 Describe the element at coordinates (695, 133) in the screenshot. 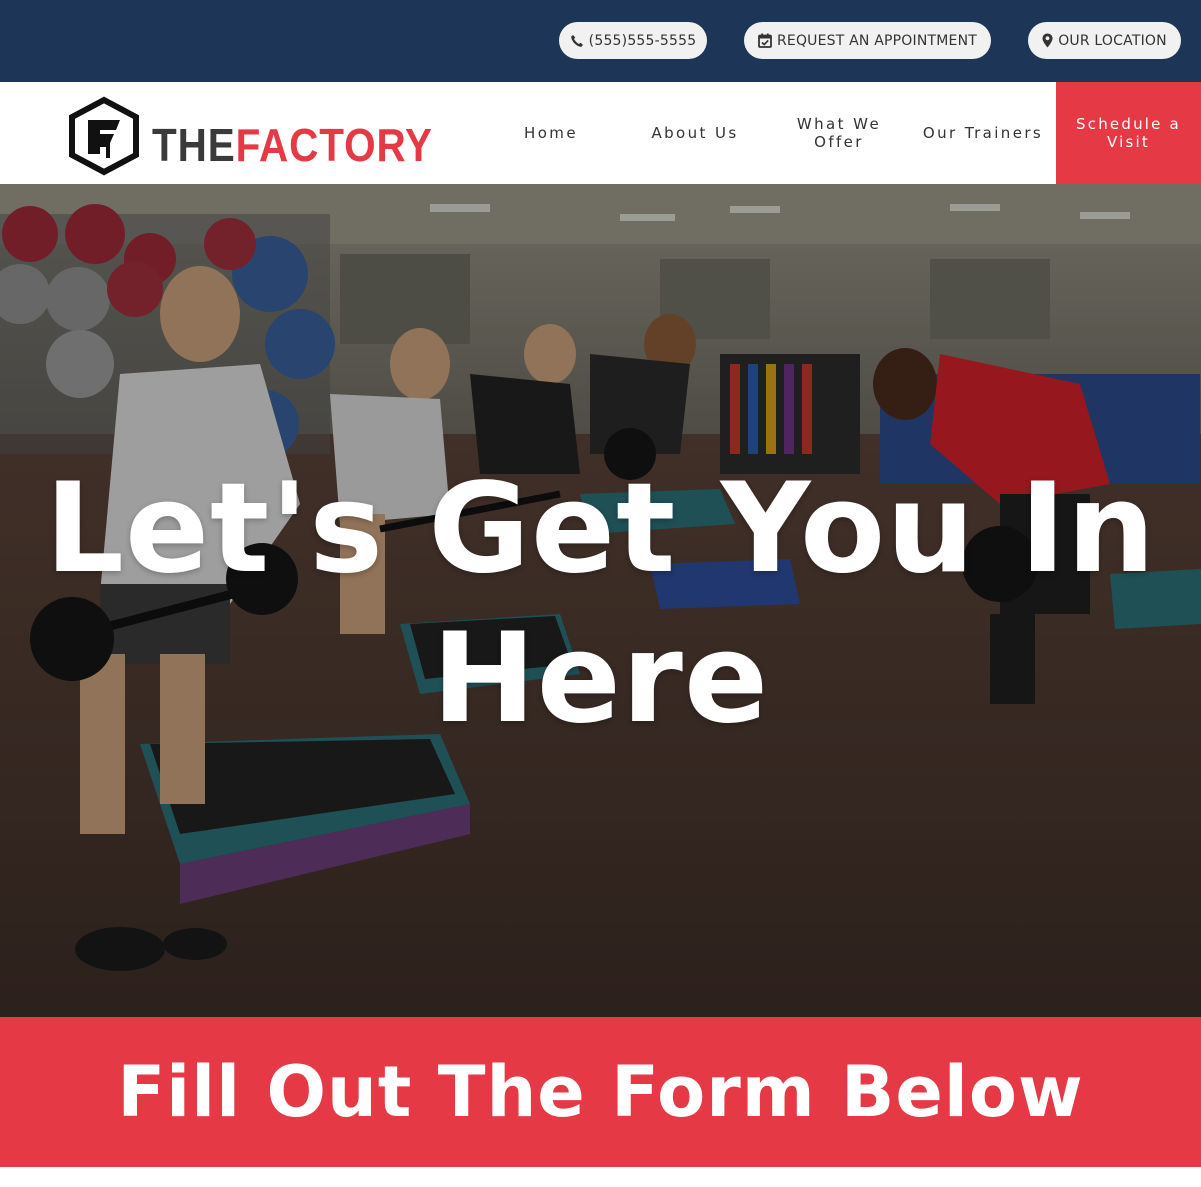

I see `nav-about-us: About Us` at that location.